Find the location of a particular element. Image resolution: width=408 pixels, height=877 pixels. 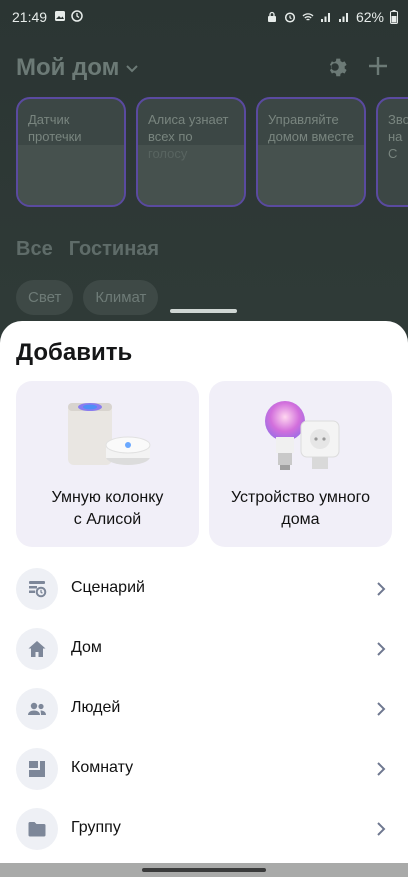

menu-label-group: Группу is located at coordinates (96, 827).